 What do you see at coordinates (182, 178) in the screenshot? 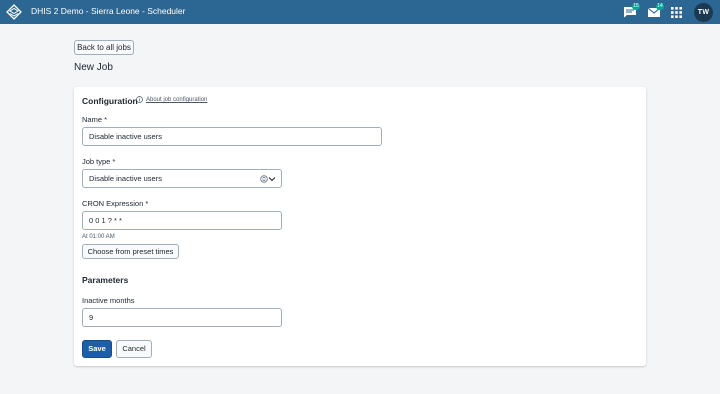
I see `job-type-select: Disable inactive users` at bounding box center [182, 178].